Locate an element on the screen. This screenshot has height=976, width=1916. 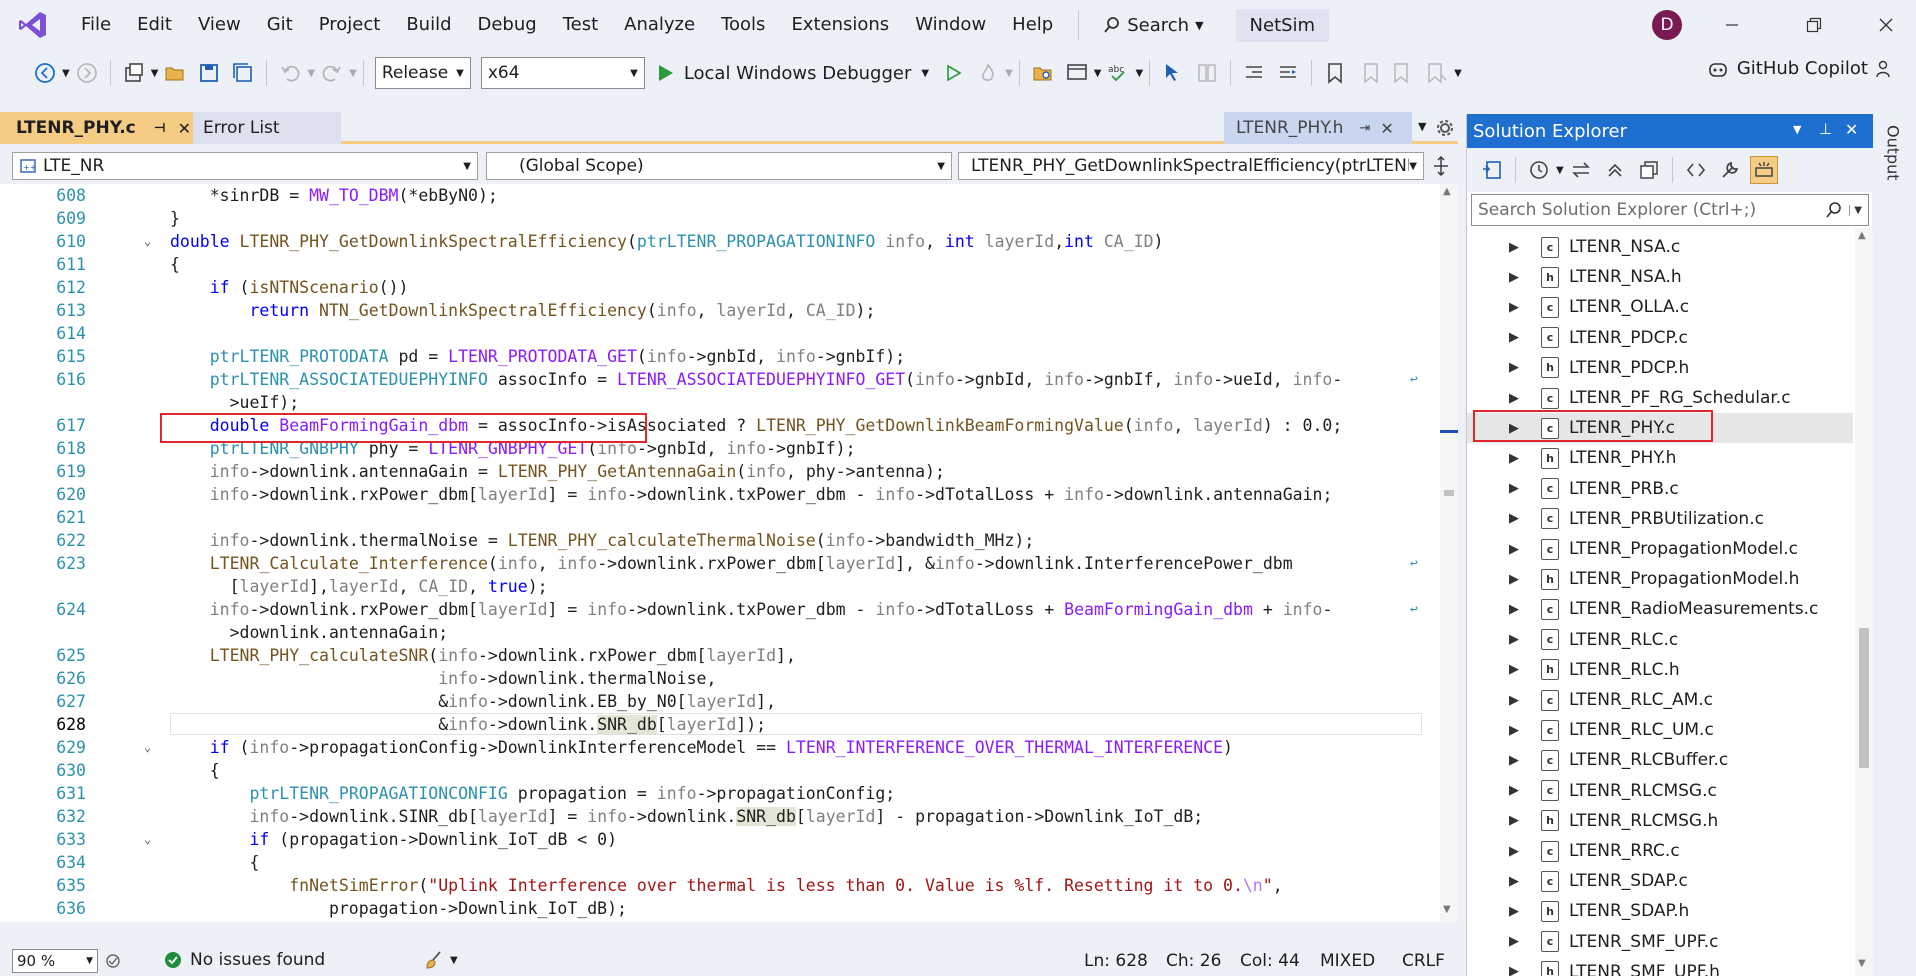
save-button is located at coordinates (209, 73).